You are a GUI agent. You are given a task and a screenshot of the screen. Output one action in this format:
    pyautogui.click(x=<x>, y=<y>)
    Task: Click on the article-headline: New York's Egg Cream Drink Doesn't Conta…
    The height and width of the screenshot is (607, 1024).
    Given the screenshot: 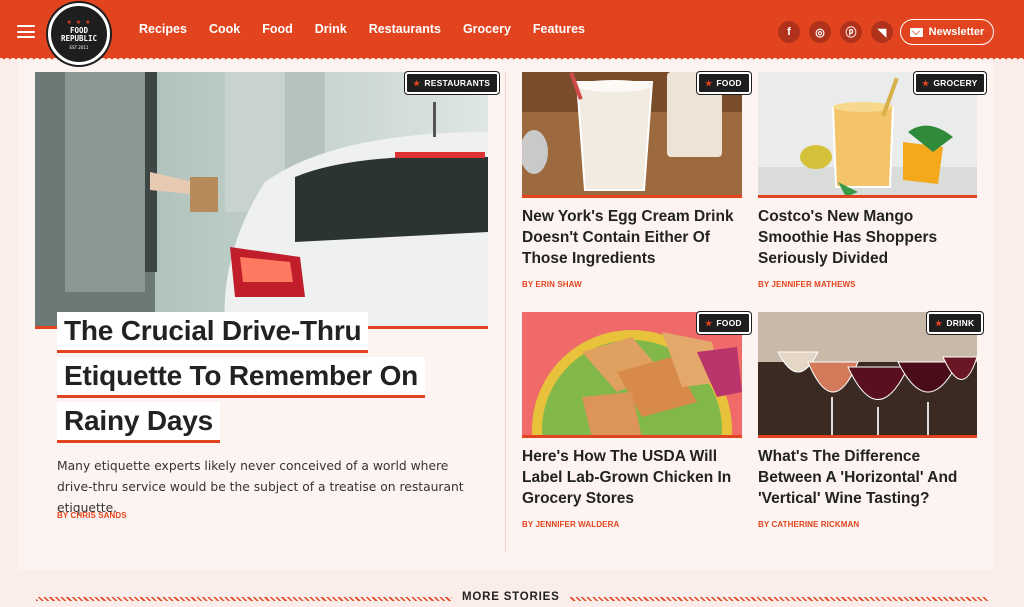 What is the action you would take?
    pyautogui.click(x=633, y=237)
    